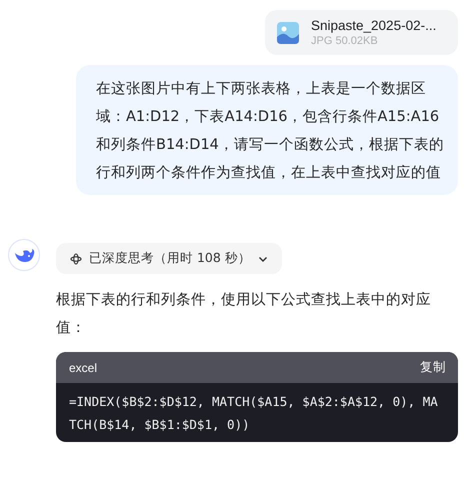 Image resolution: width=467 pixels, height=489 pixels. What do you see at coordinates (345, 41) in the screenshot?
I see `file-size: JPG 50.02KB` at bounding box center [345, 41].